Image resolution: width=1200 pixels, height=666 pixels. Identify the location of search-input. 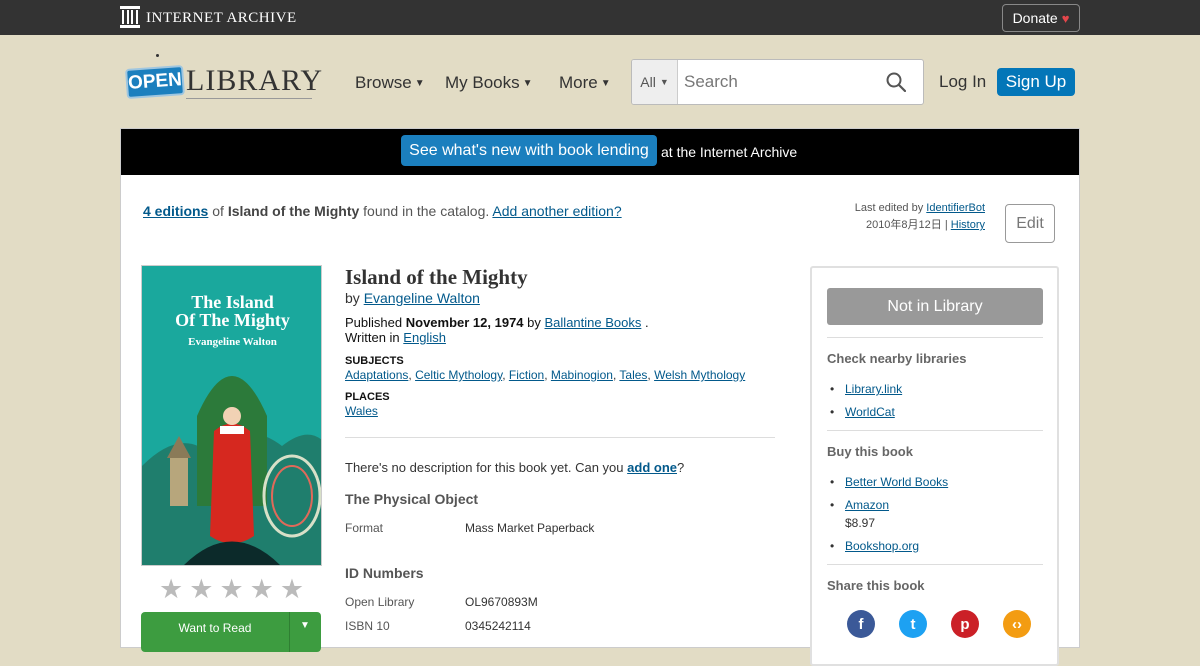
(778, 82).